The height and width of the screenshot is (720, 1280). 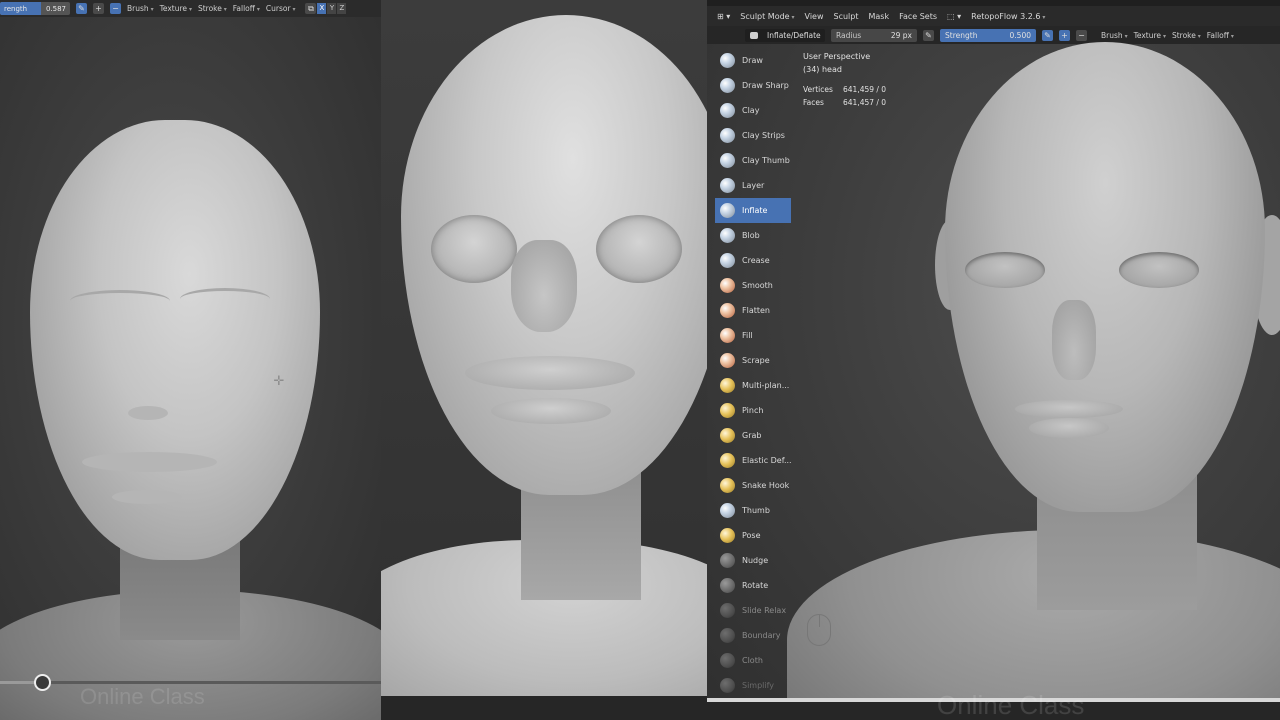 What do you see at coordinates (81, 8) in the screenshot?
I see `pressure-pen-icon: ✎` at bounding box center [81, 8].